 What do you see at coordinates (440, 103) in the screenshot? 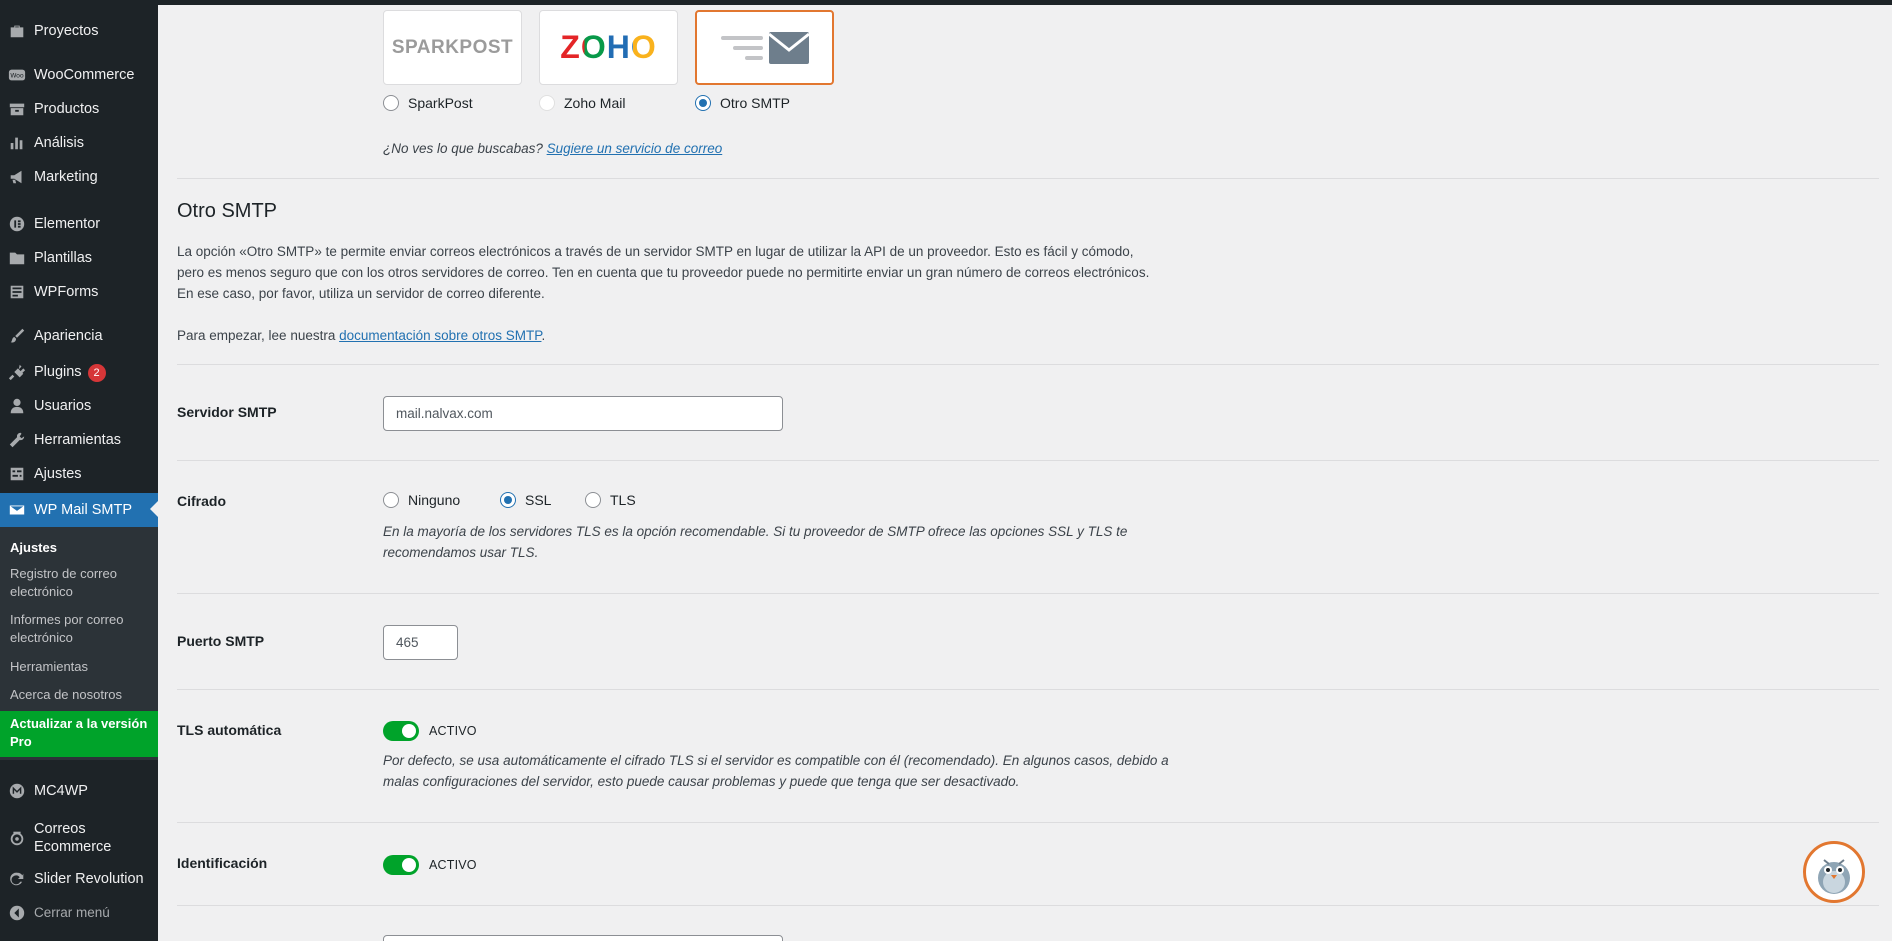
I see `provider-label: SparkPost` at bounding box center [440, 103].